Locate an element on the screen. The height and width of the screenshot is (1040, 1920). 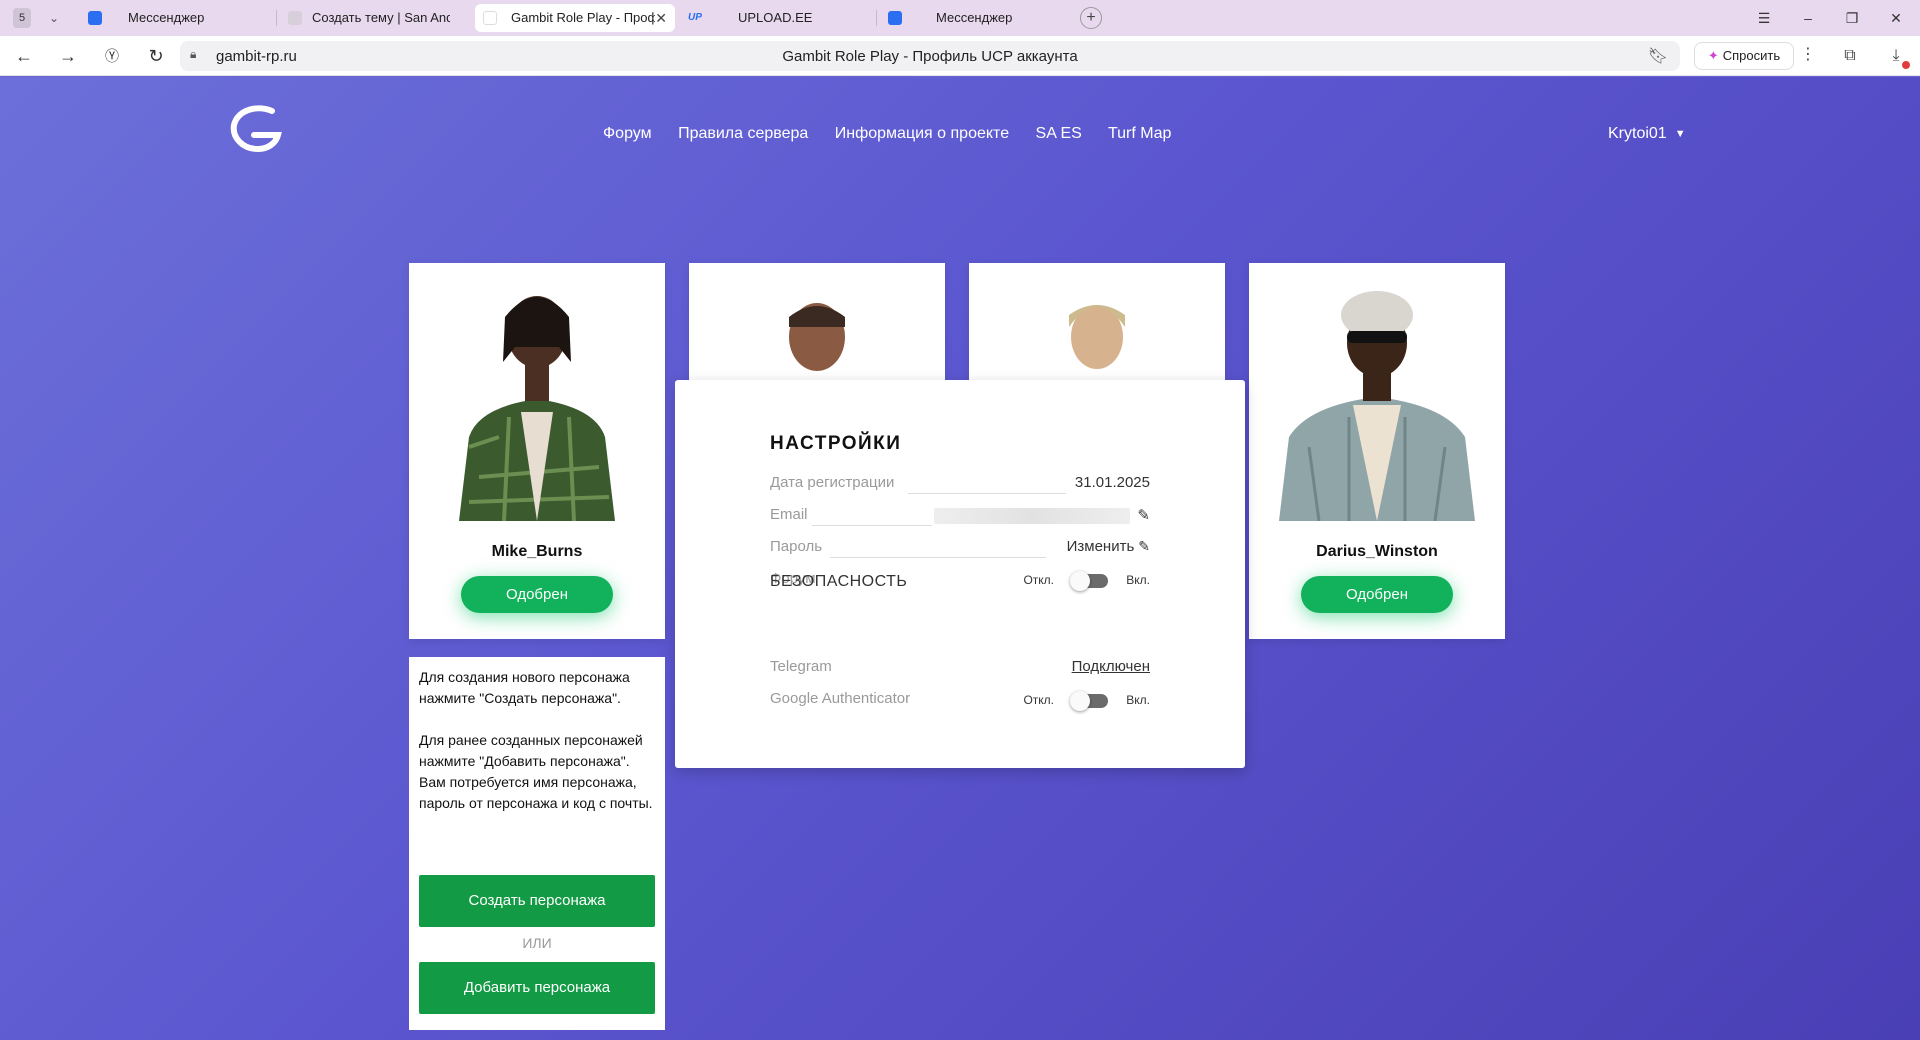
gambit-logo-icon is located at coordinates (256, 129).